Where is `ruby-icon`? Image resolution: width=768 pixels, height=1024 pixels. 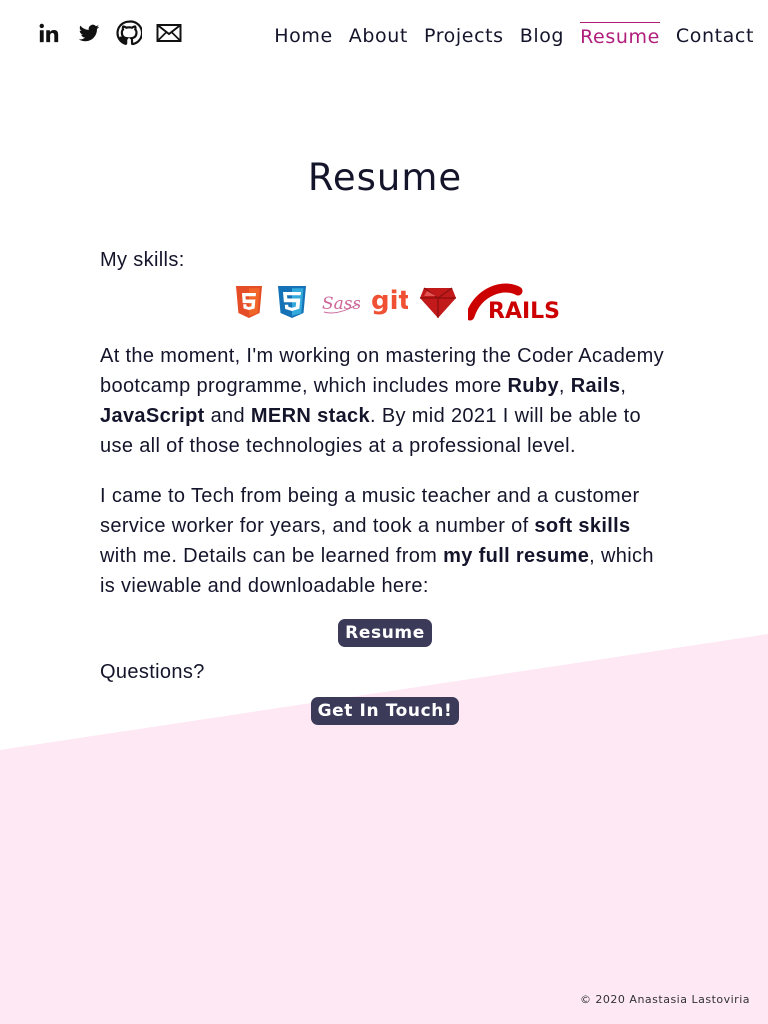
ruby-icon is located at coordinates (438, 304).